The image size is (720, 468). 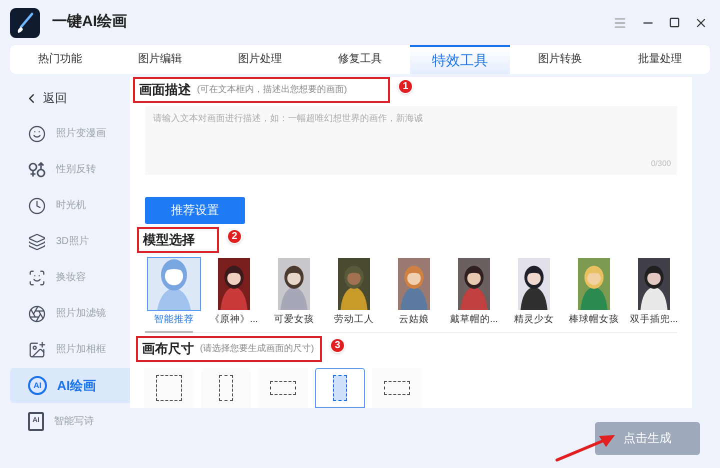 What do you see at coordinates (37, 313) in the screenshot?
I see `filter-icon` at bounding box center [37, 313].